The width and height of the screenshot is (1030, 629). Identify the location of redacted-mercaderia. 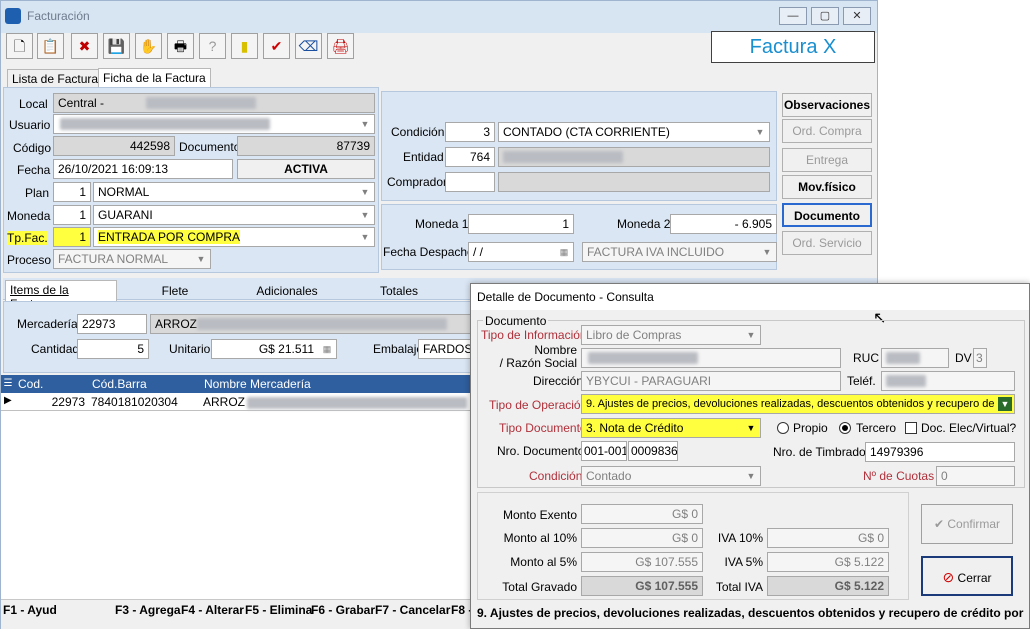
(322, 324).